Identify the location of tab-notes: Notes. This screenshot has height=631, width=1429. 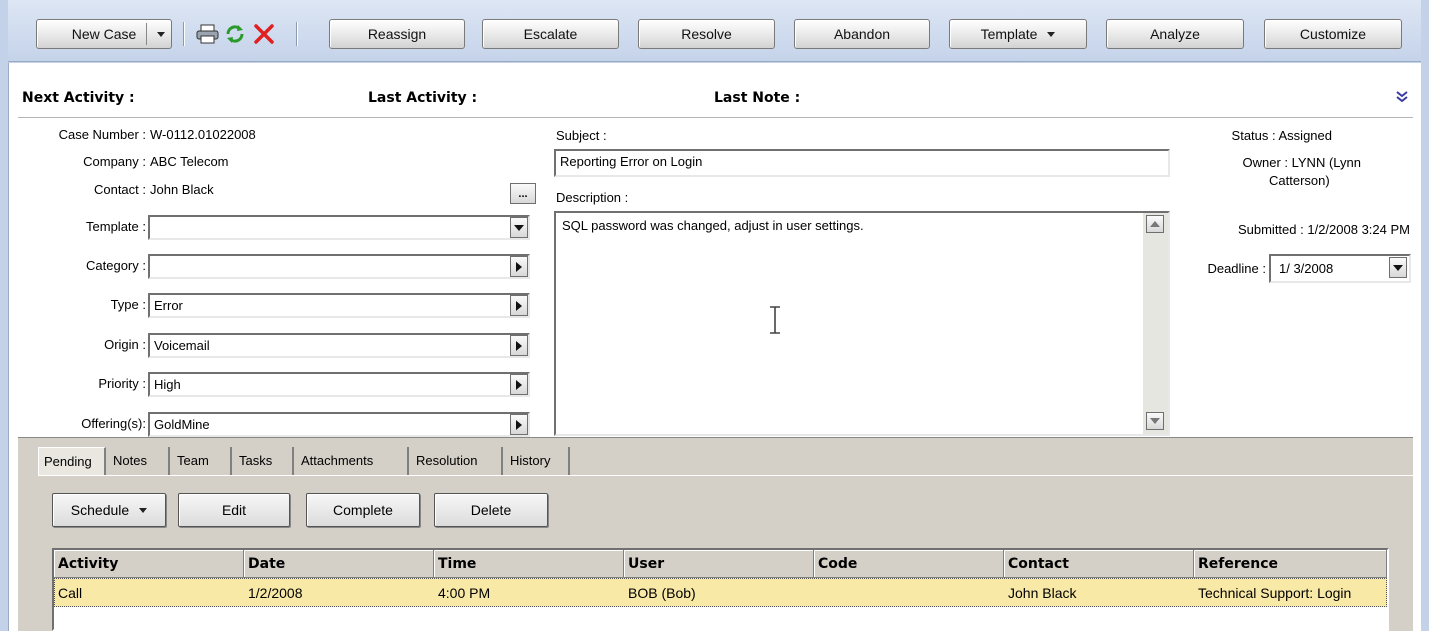
(139, 461).